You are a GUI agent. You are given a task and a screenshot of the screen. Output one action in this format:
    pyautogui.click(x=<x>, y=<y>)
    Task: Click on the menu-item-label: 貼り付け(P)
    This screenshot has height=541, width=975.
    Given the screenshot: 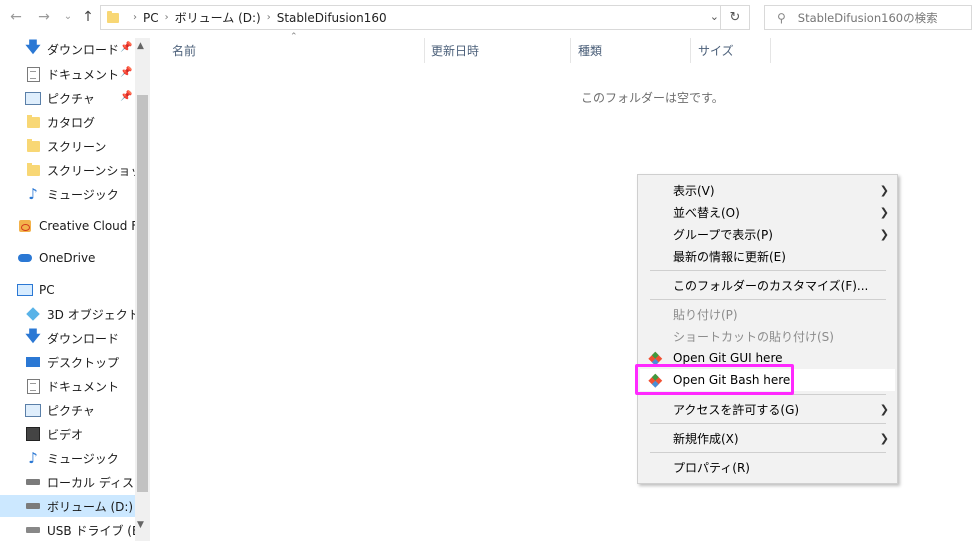 What is the action you would take?
    pyautogui.click(x=705, y=314)
    